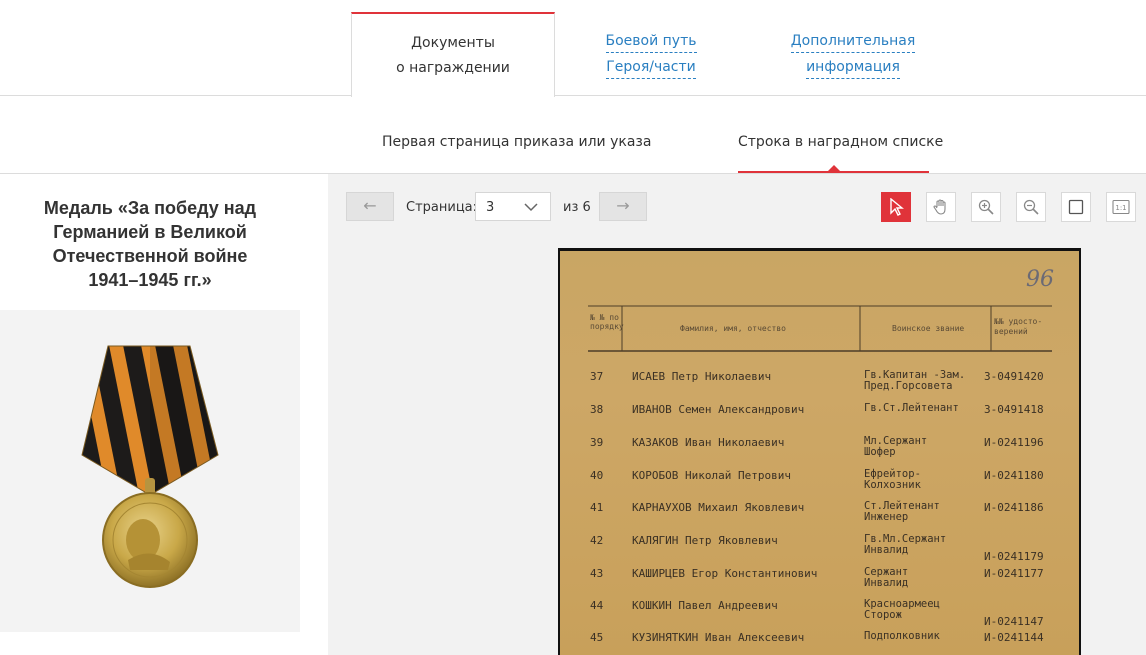  I want to click on medal-icon, so click(150, 466).